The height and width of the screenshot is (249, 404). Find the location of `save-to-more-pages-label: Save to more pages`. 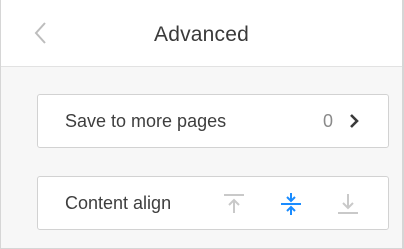

save-to-more-pages-label: Save to more pages is located at coordinates (146, 121).